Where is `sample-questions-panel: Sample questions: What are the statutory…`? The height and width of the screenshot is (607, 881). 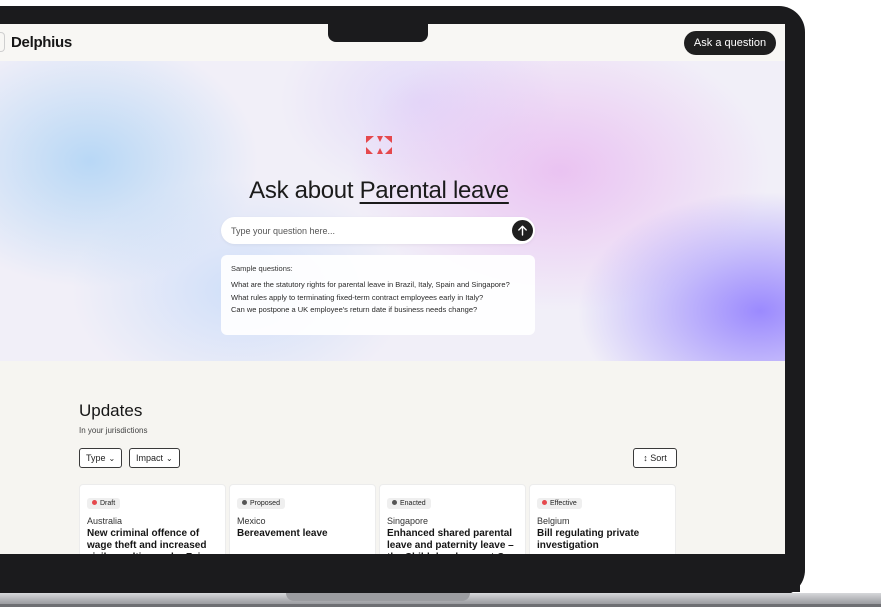
sample-questions-panel: Sample questions: What are the statutory… is located at coordinates (378, 295).